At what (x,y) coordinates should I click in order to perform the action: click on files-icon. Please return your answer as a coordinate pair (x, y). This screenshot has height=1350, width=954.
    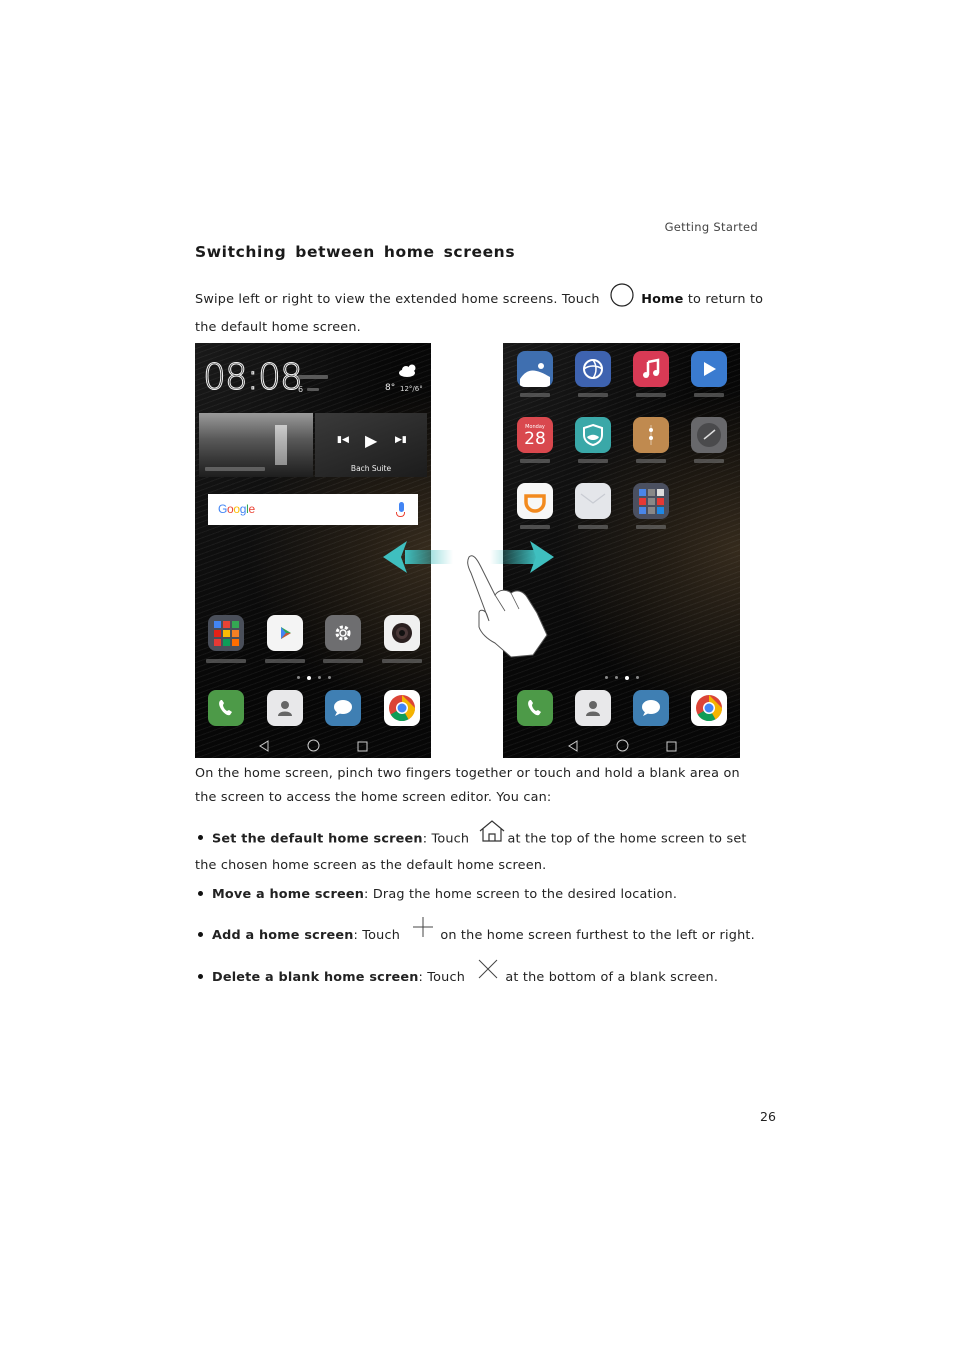
    Looking at the image, I should click on (651, 435).